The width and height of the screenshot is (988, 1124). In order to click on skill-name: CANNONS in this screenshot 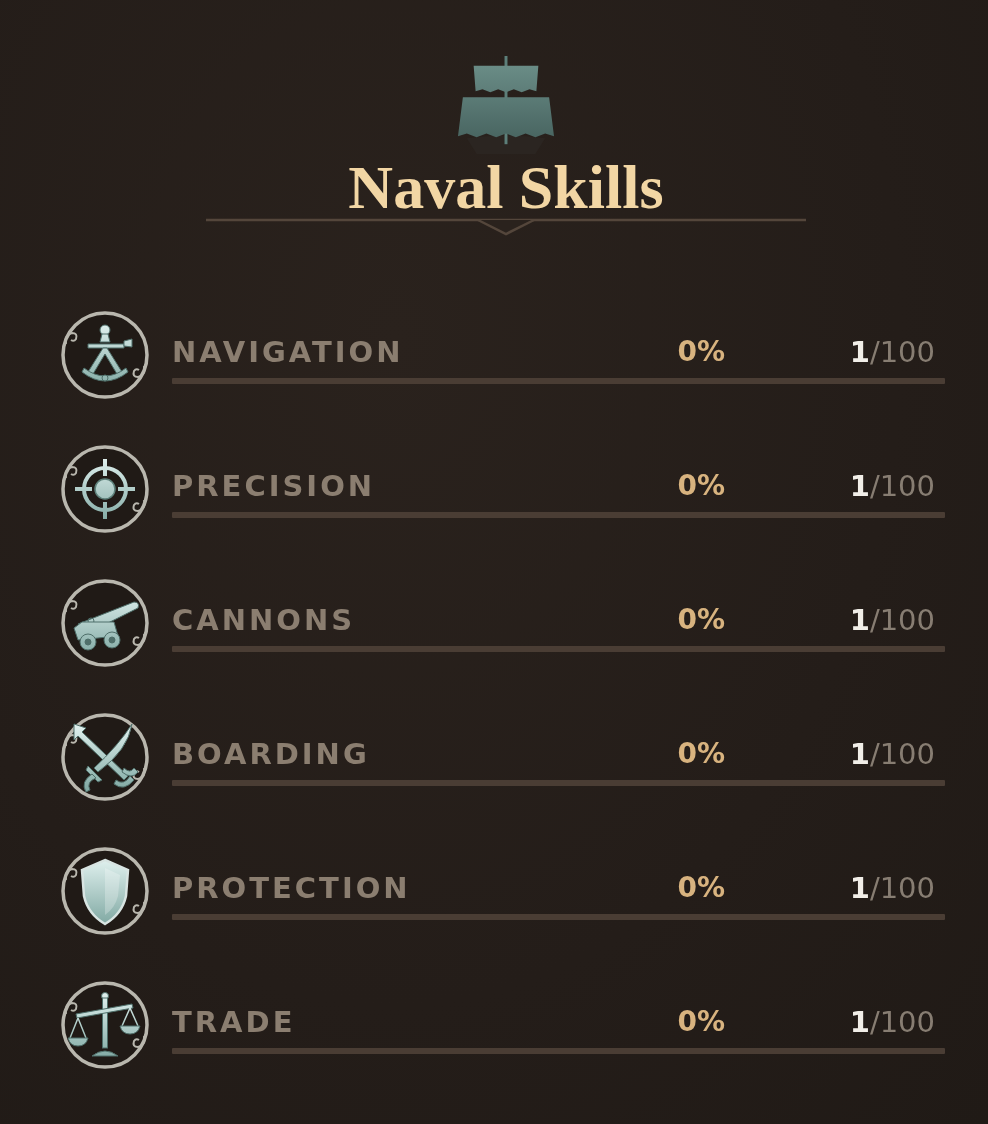, I will do `click(264, 620)`.